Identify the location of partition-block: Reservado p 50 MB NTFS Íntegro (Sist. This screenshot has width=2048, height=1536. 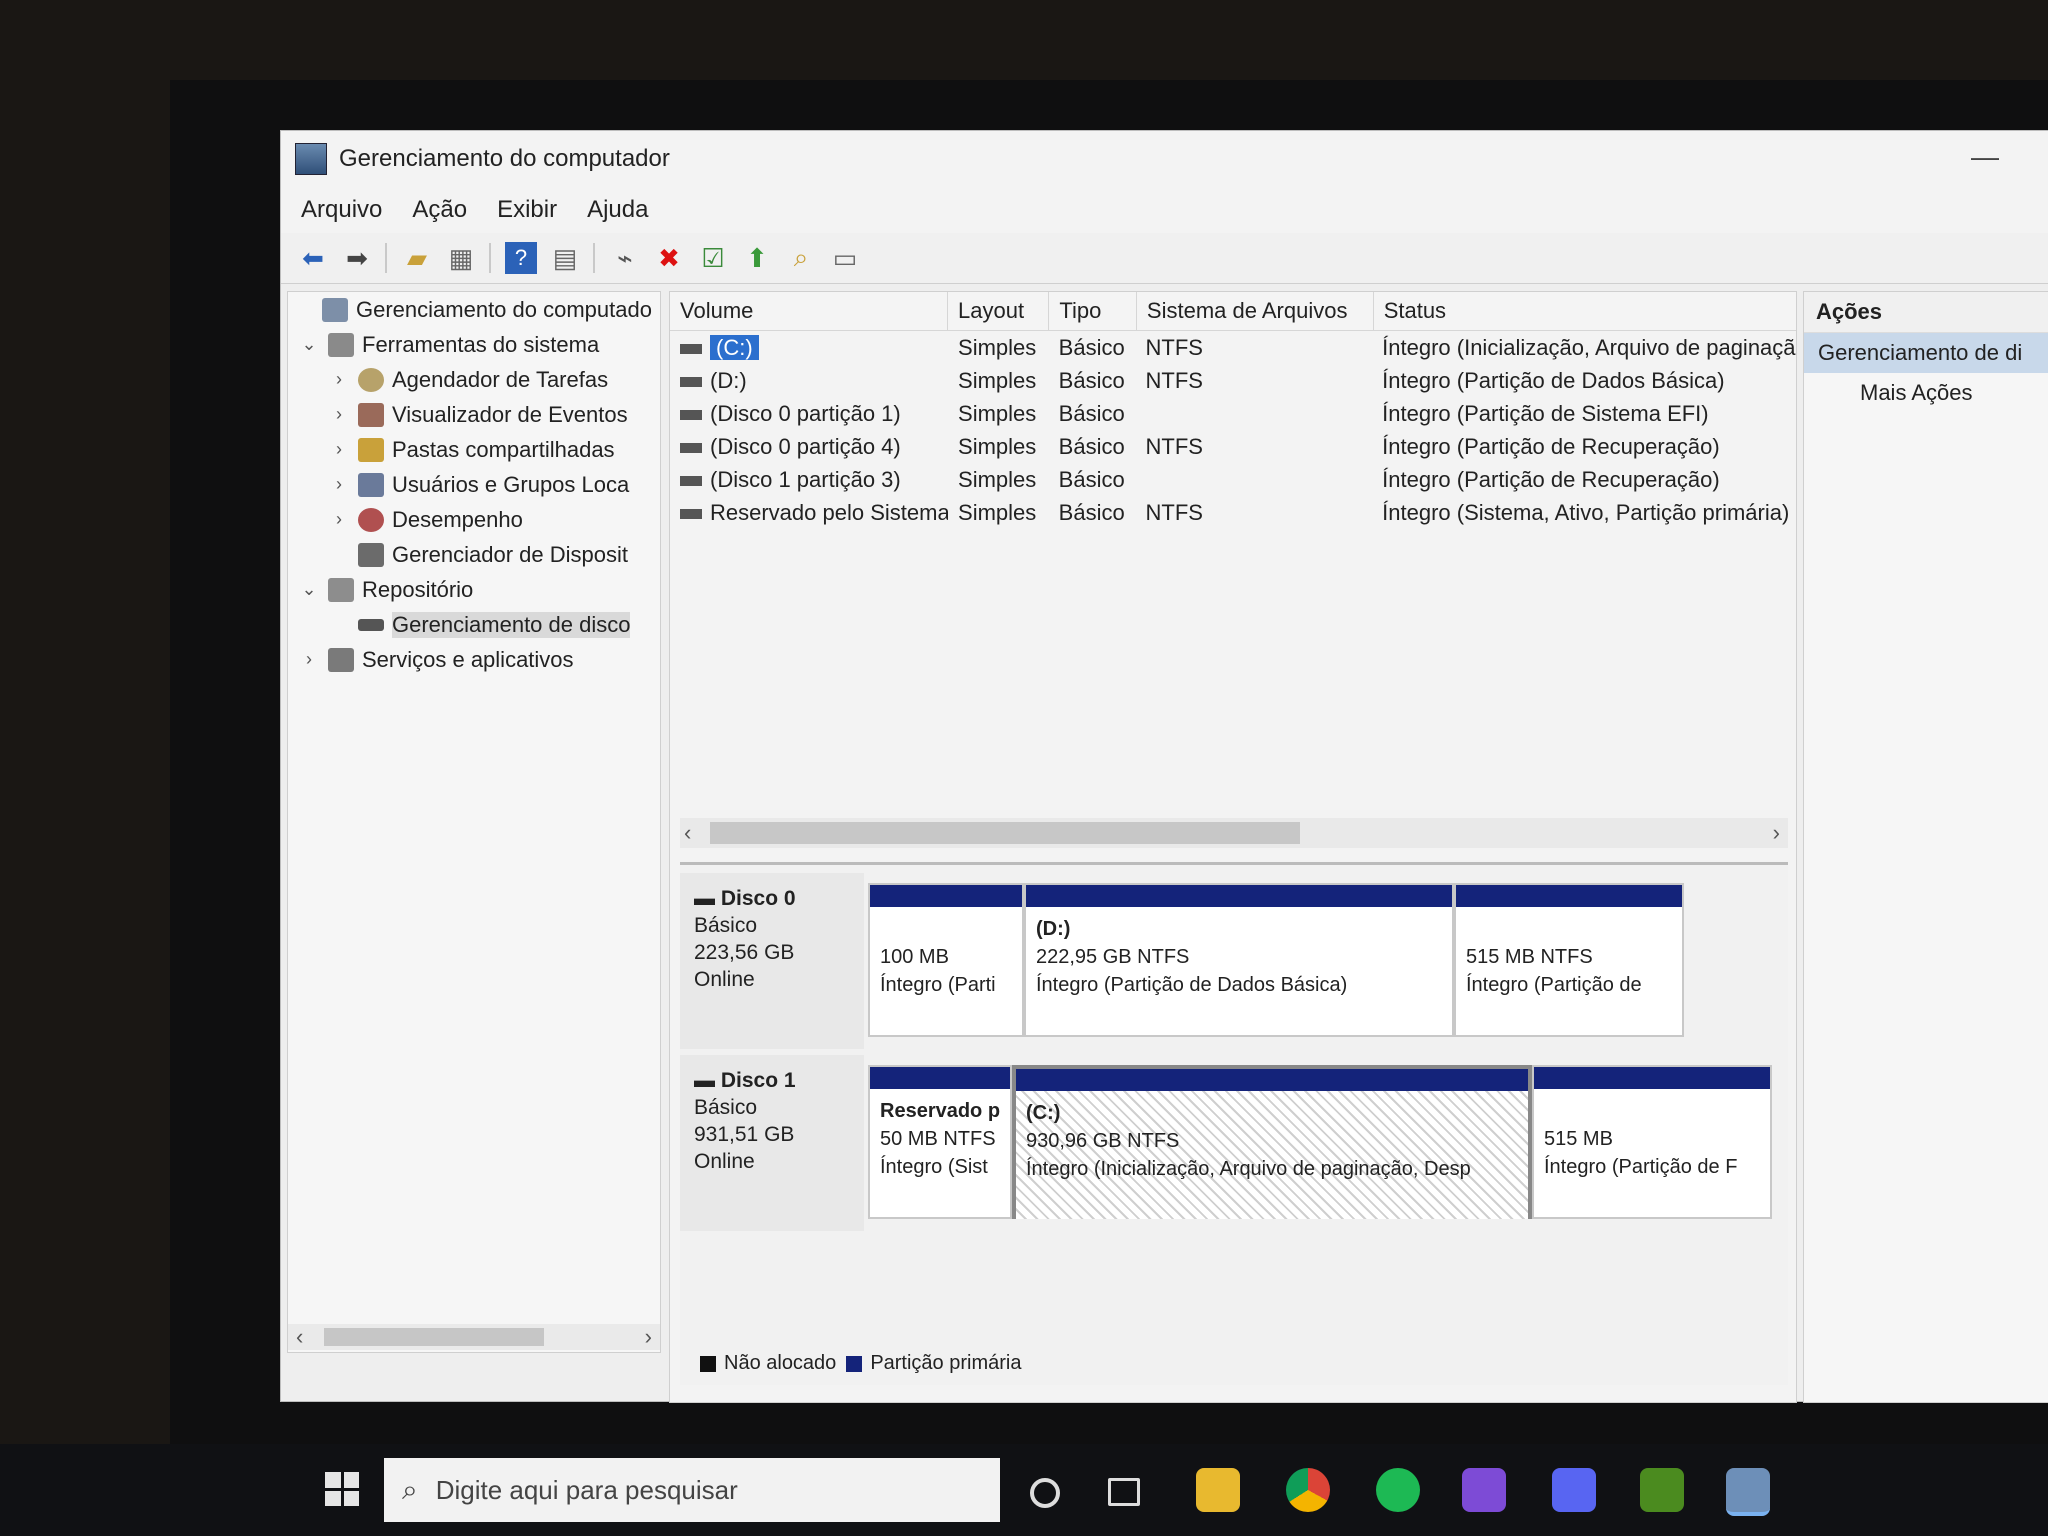
(940, 1142).